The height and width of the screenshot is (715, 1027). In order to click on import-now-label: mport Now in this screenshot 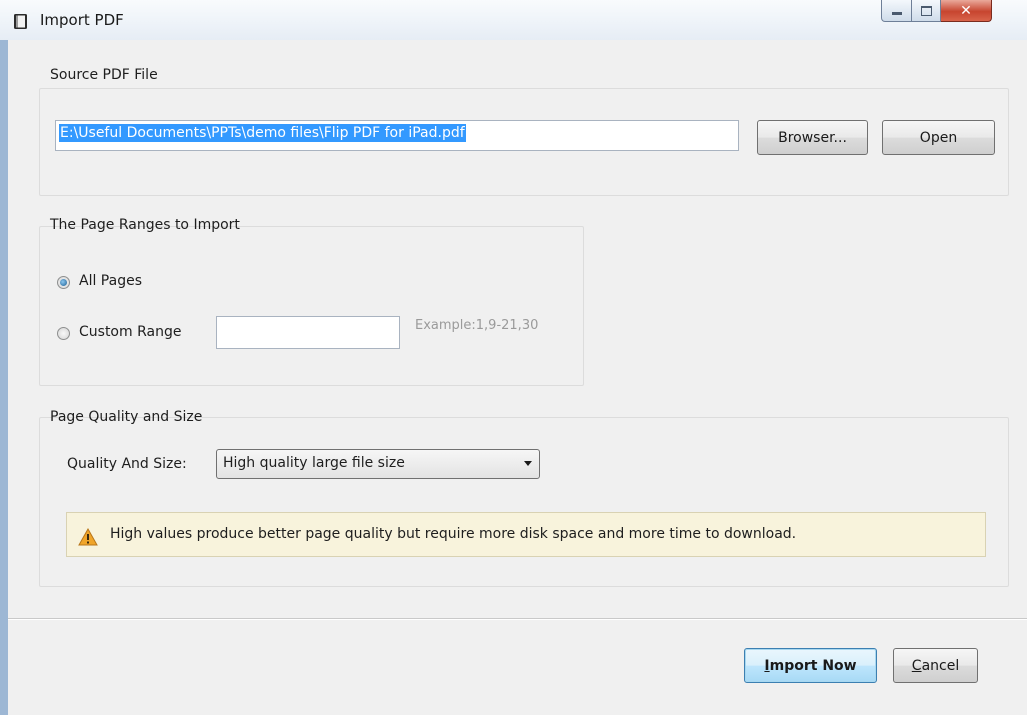, I will do `click(813, 665)`.